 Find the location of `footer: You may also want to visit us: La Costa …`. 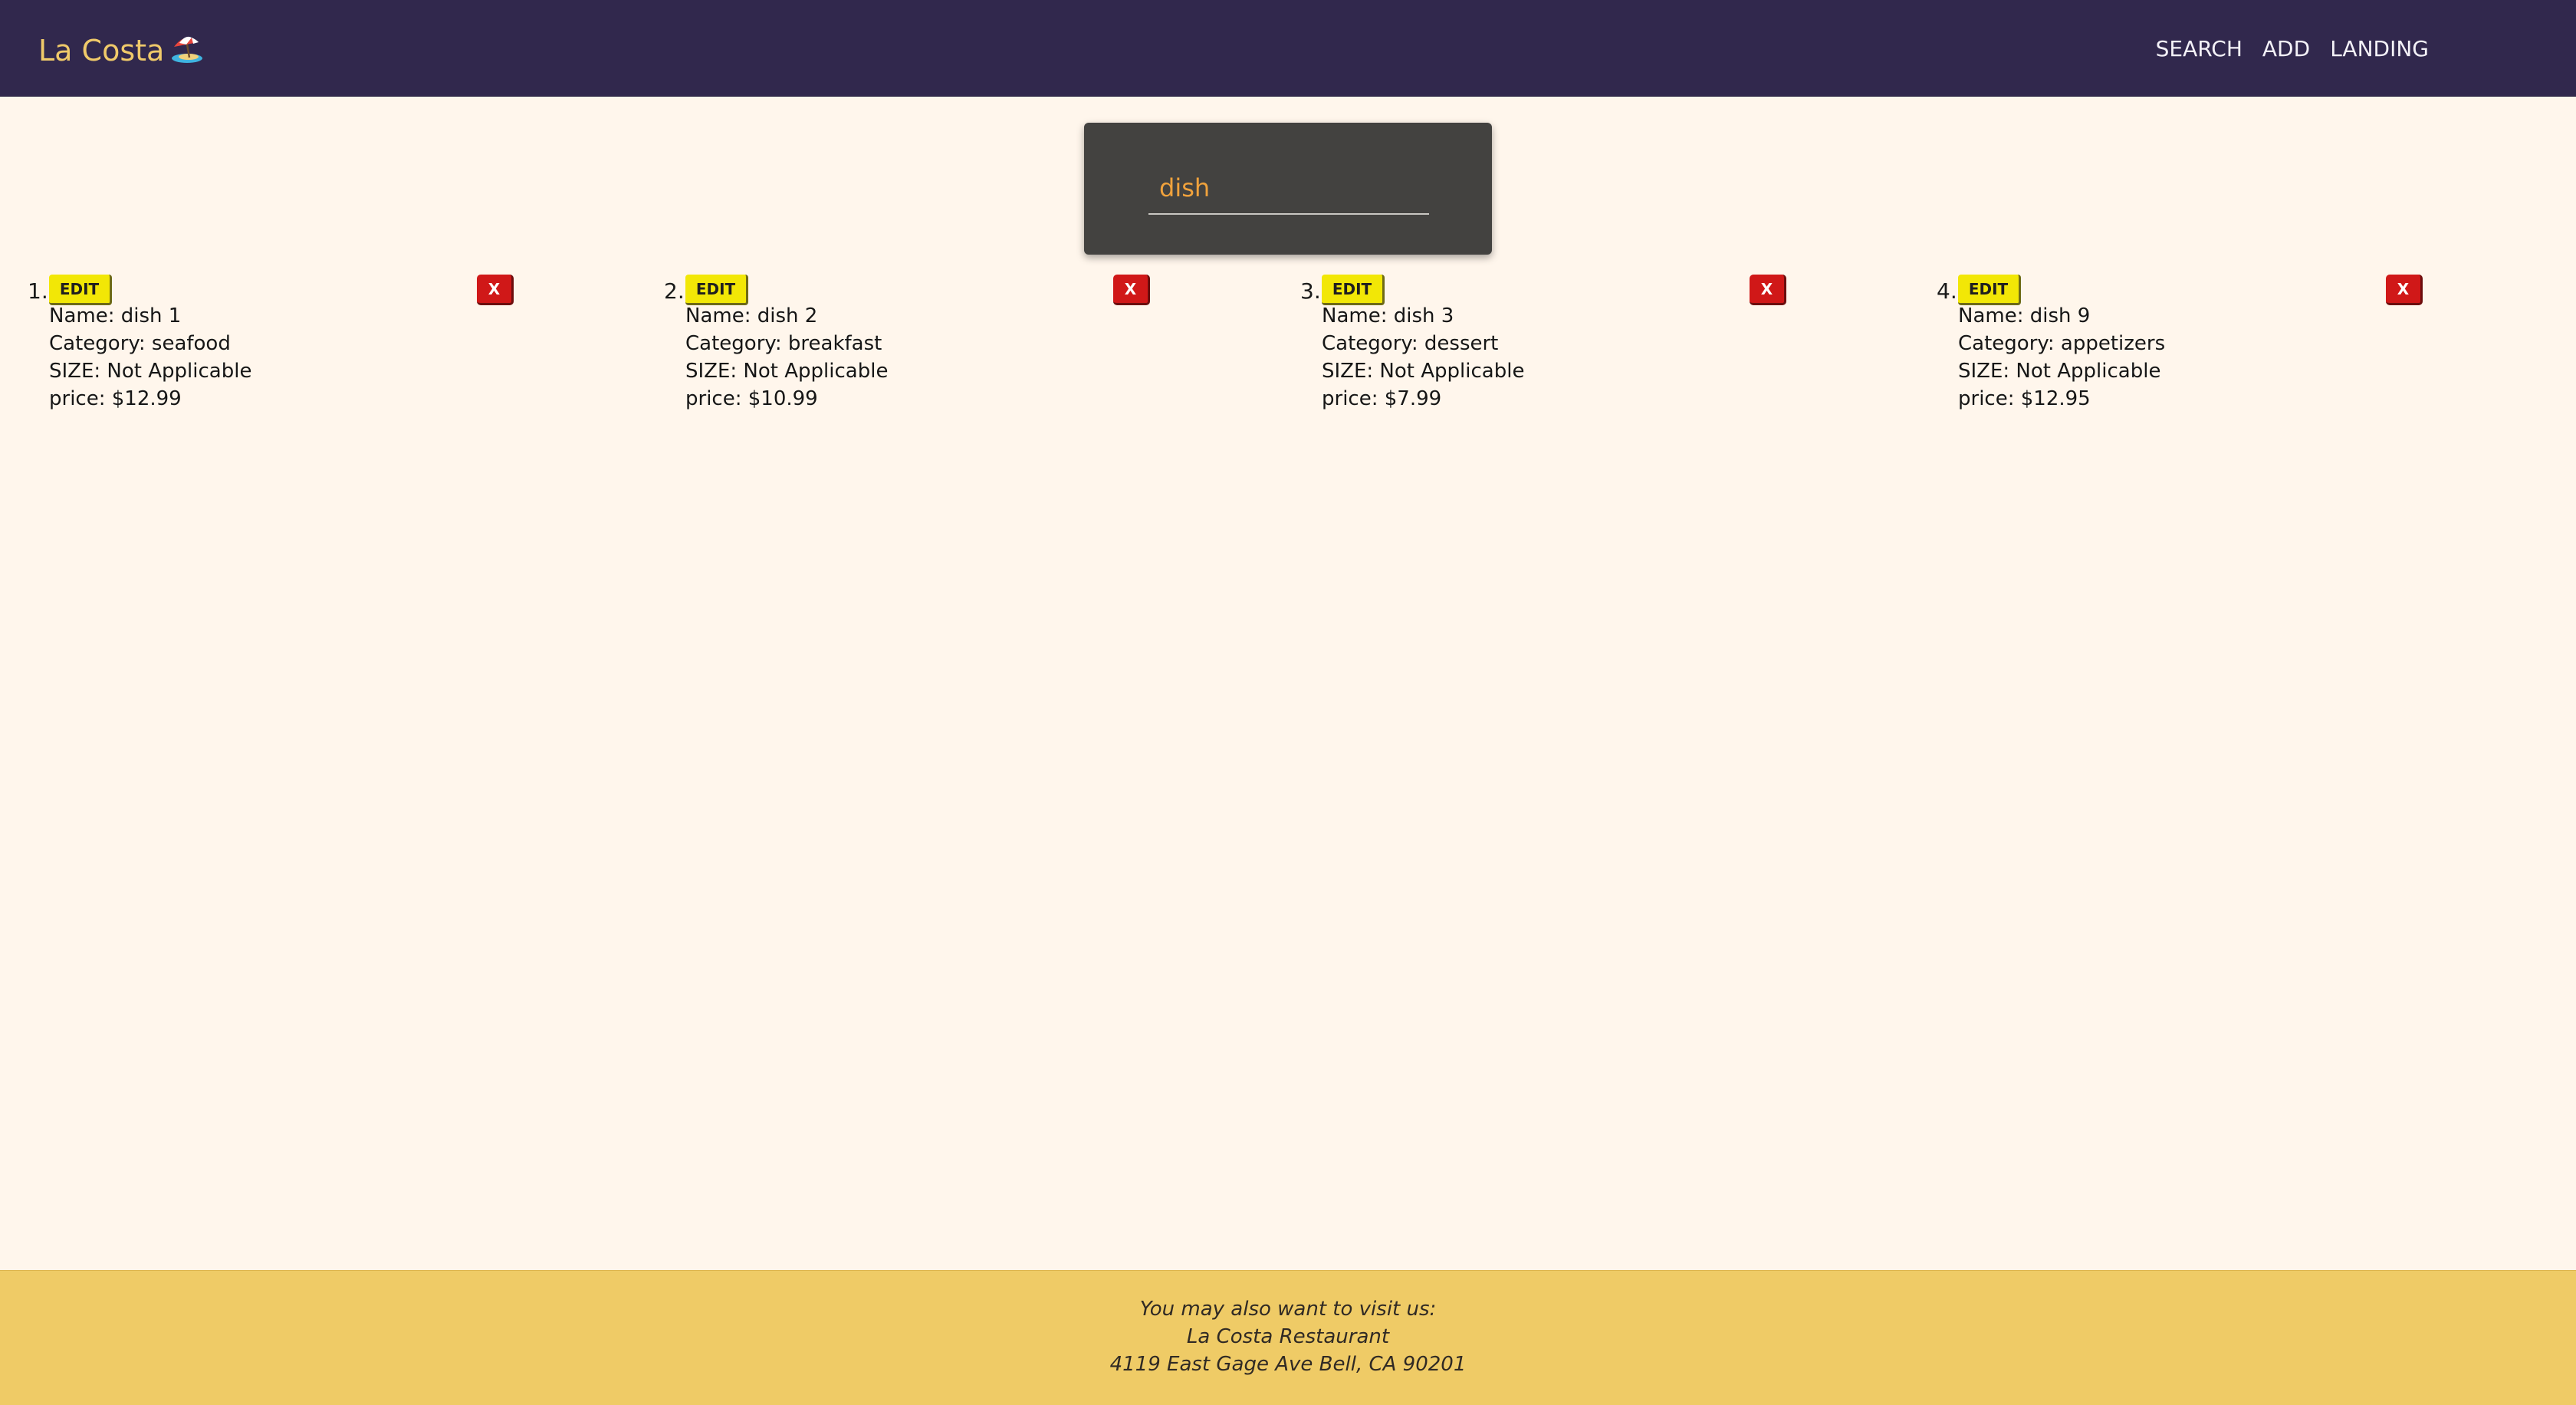

footer: You may also want to visit us: La Costa … is located at coordinates (1288, 1338).